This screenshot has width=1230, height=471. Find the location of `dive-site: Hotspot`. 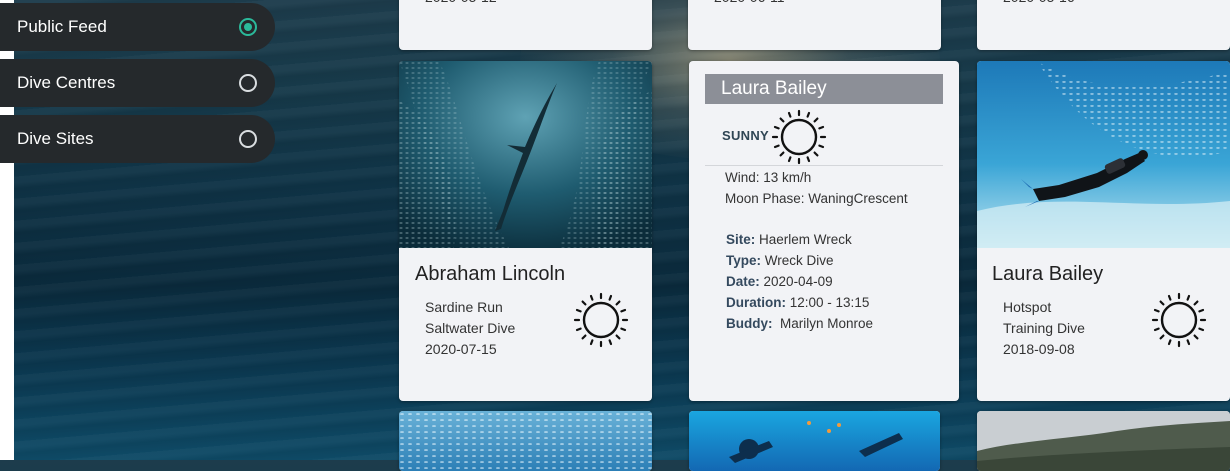

dive-site: Hotspot is located at coordinates (1027, 307).